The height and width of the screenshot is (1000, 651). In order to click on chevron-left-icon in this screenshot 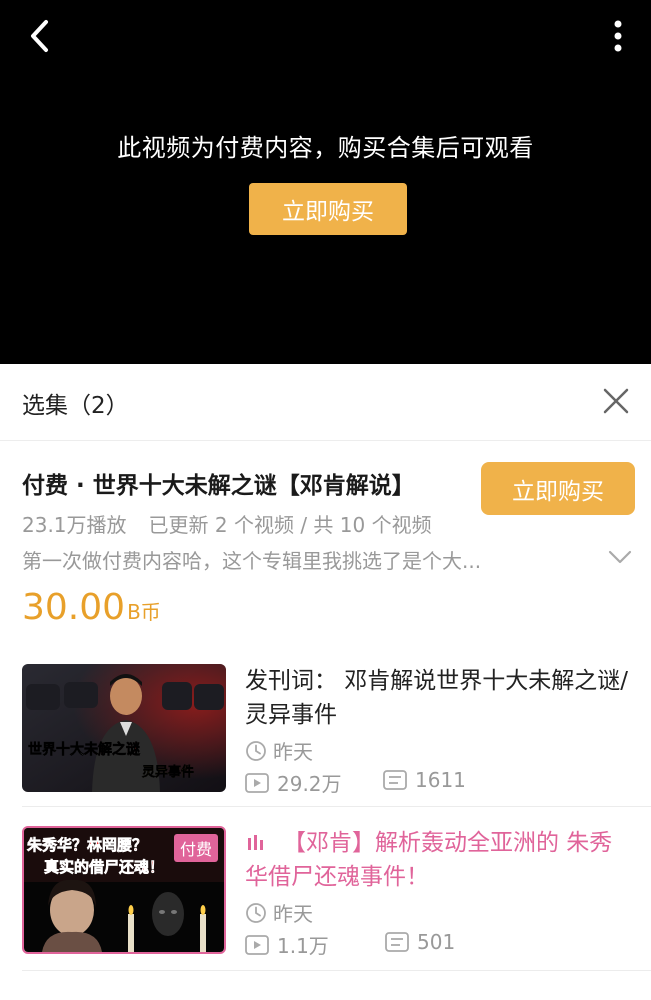, I will do `click(39, 36)`.